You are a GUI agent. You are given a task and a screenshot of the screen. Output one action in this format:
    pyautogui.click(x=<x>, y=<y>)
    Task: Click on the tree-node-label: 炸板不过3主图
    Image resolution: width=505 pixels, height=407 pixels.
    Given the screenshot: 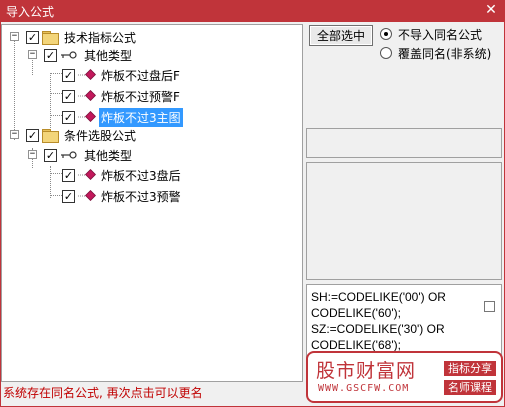 What is the action you would take?
    pyautogui.click(x=141, y=117)
    